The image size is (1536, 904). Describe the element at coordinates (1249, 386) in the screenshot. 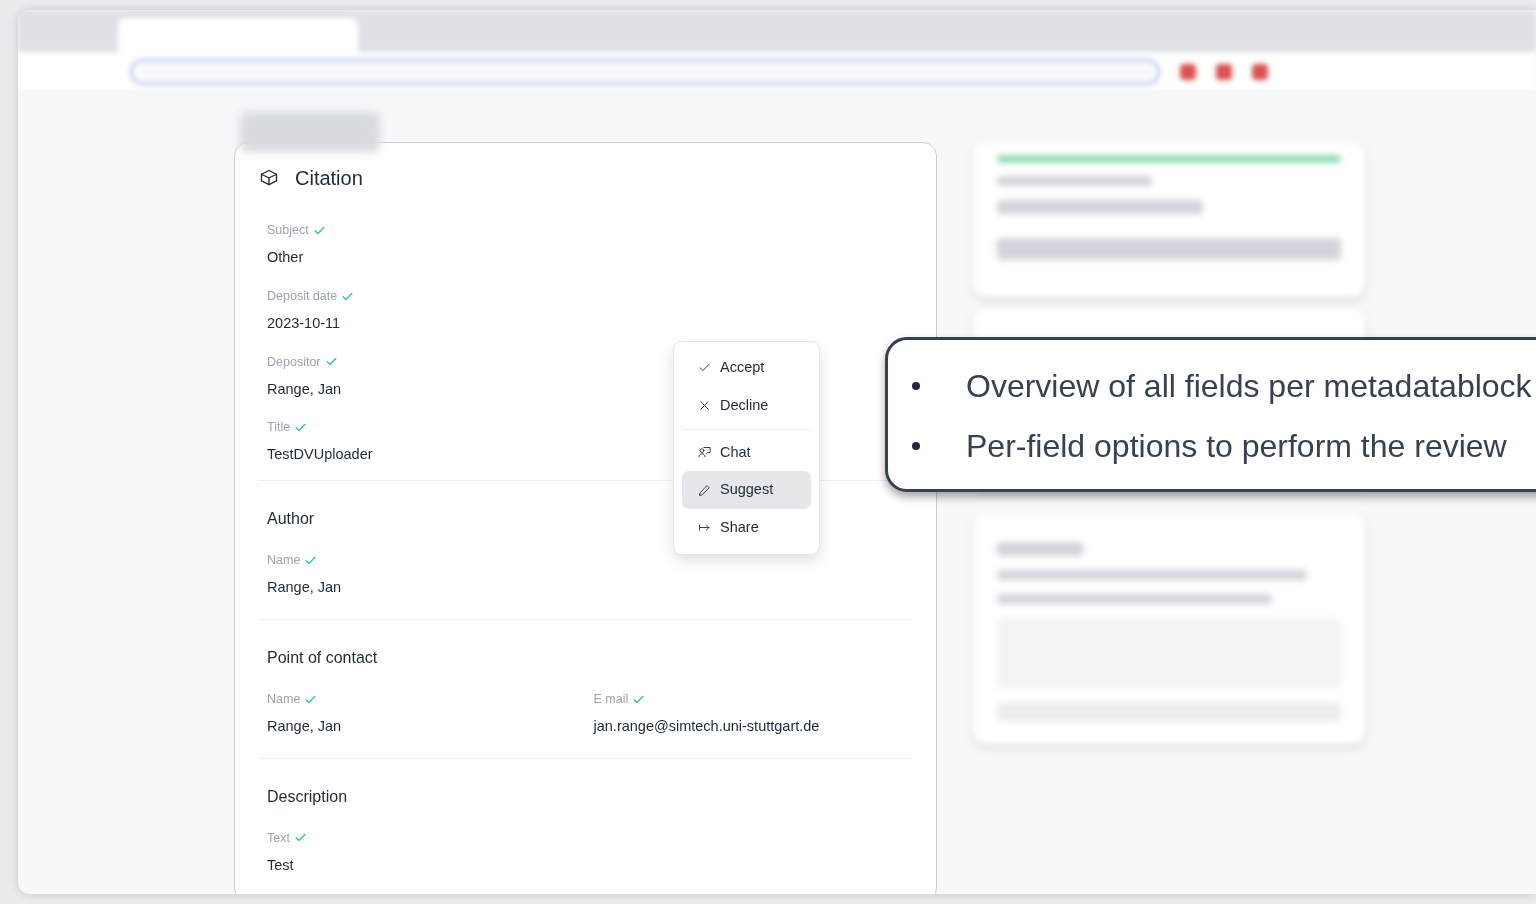

I see `callout-text: Overview of all fields per metadatablock` at that location.